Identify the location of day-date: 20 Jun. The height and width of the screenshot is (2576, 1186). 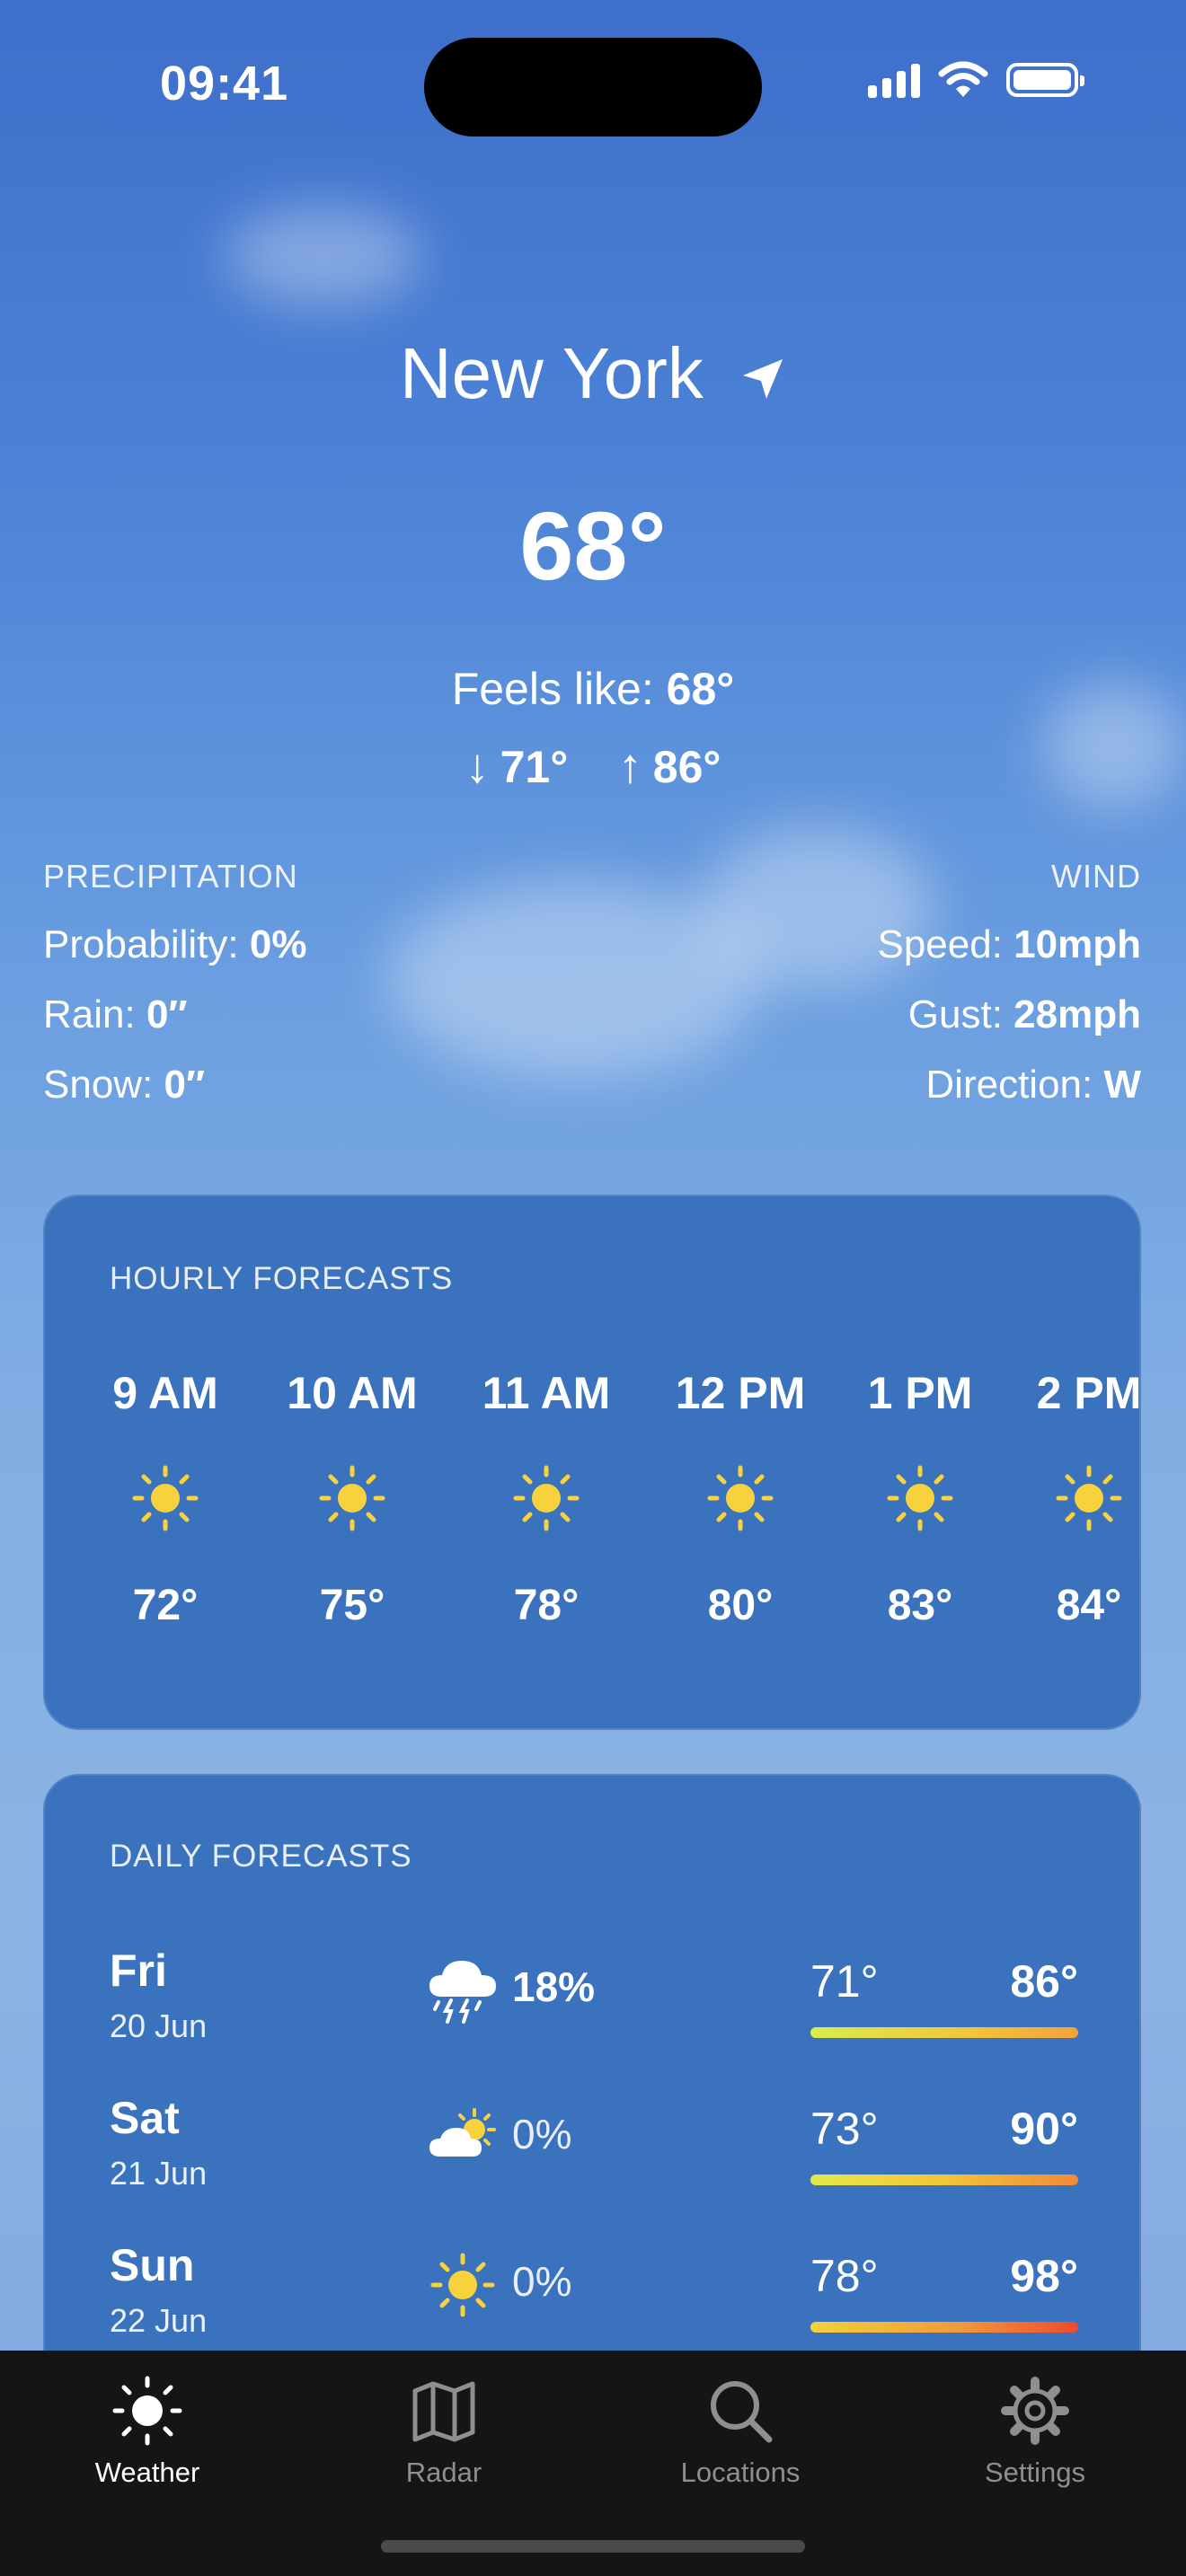
(159, 2025).